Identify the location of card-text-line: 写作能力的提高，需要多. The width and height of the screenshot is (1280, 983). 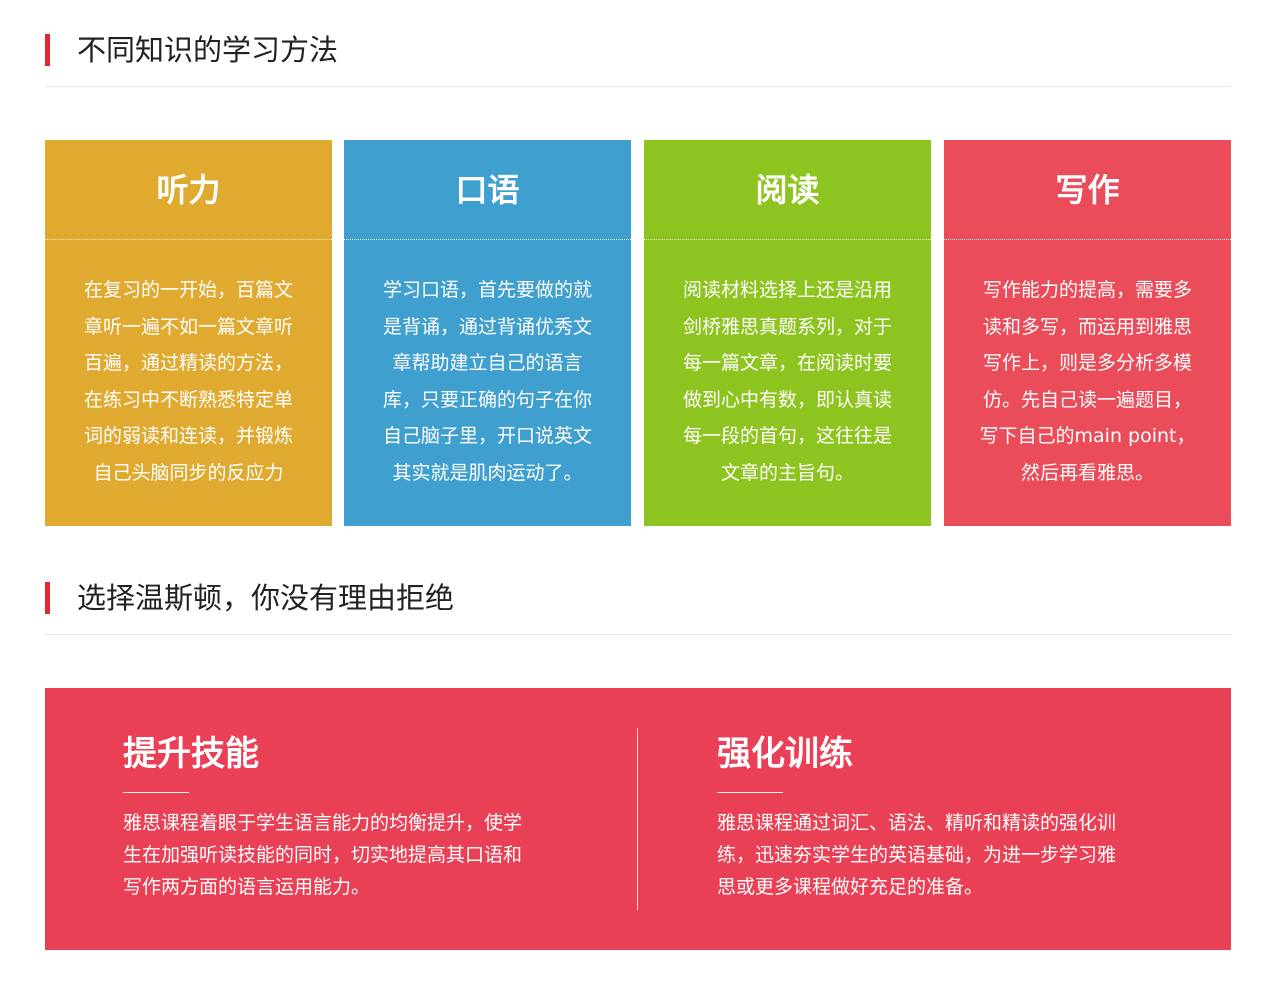
(1087, 290).